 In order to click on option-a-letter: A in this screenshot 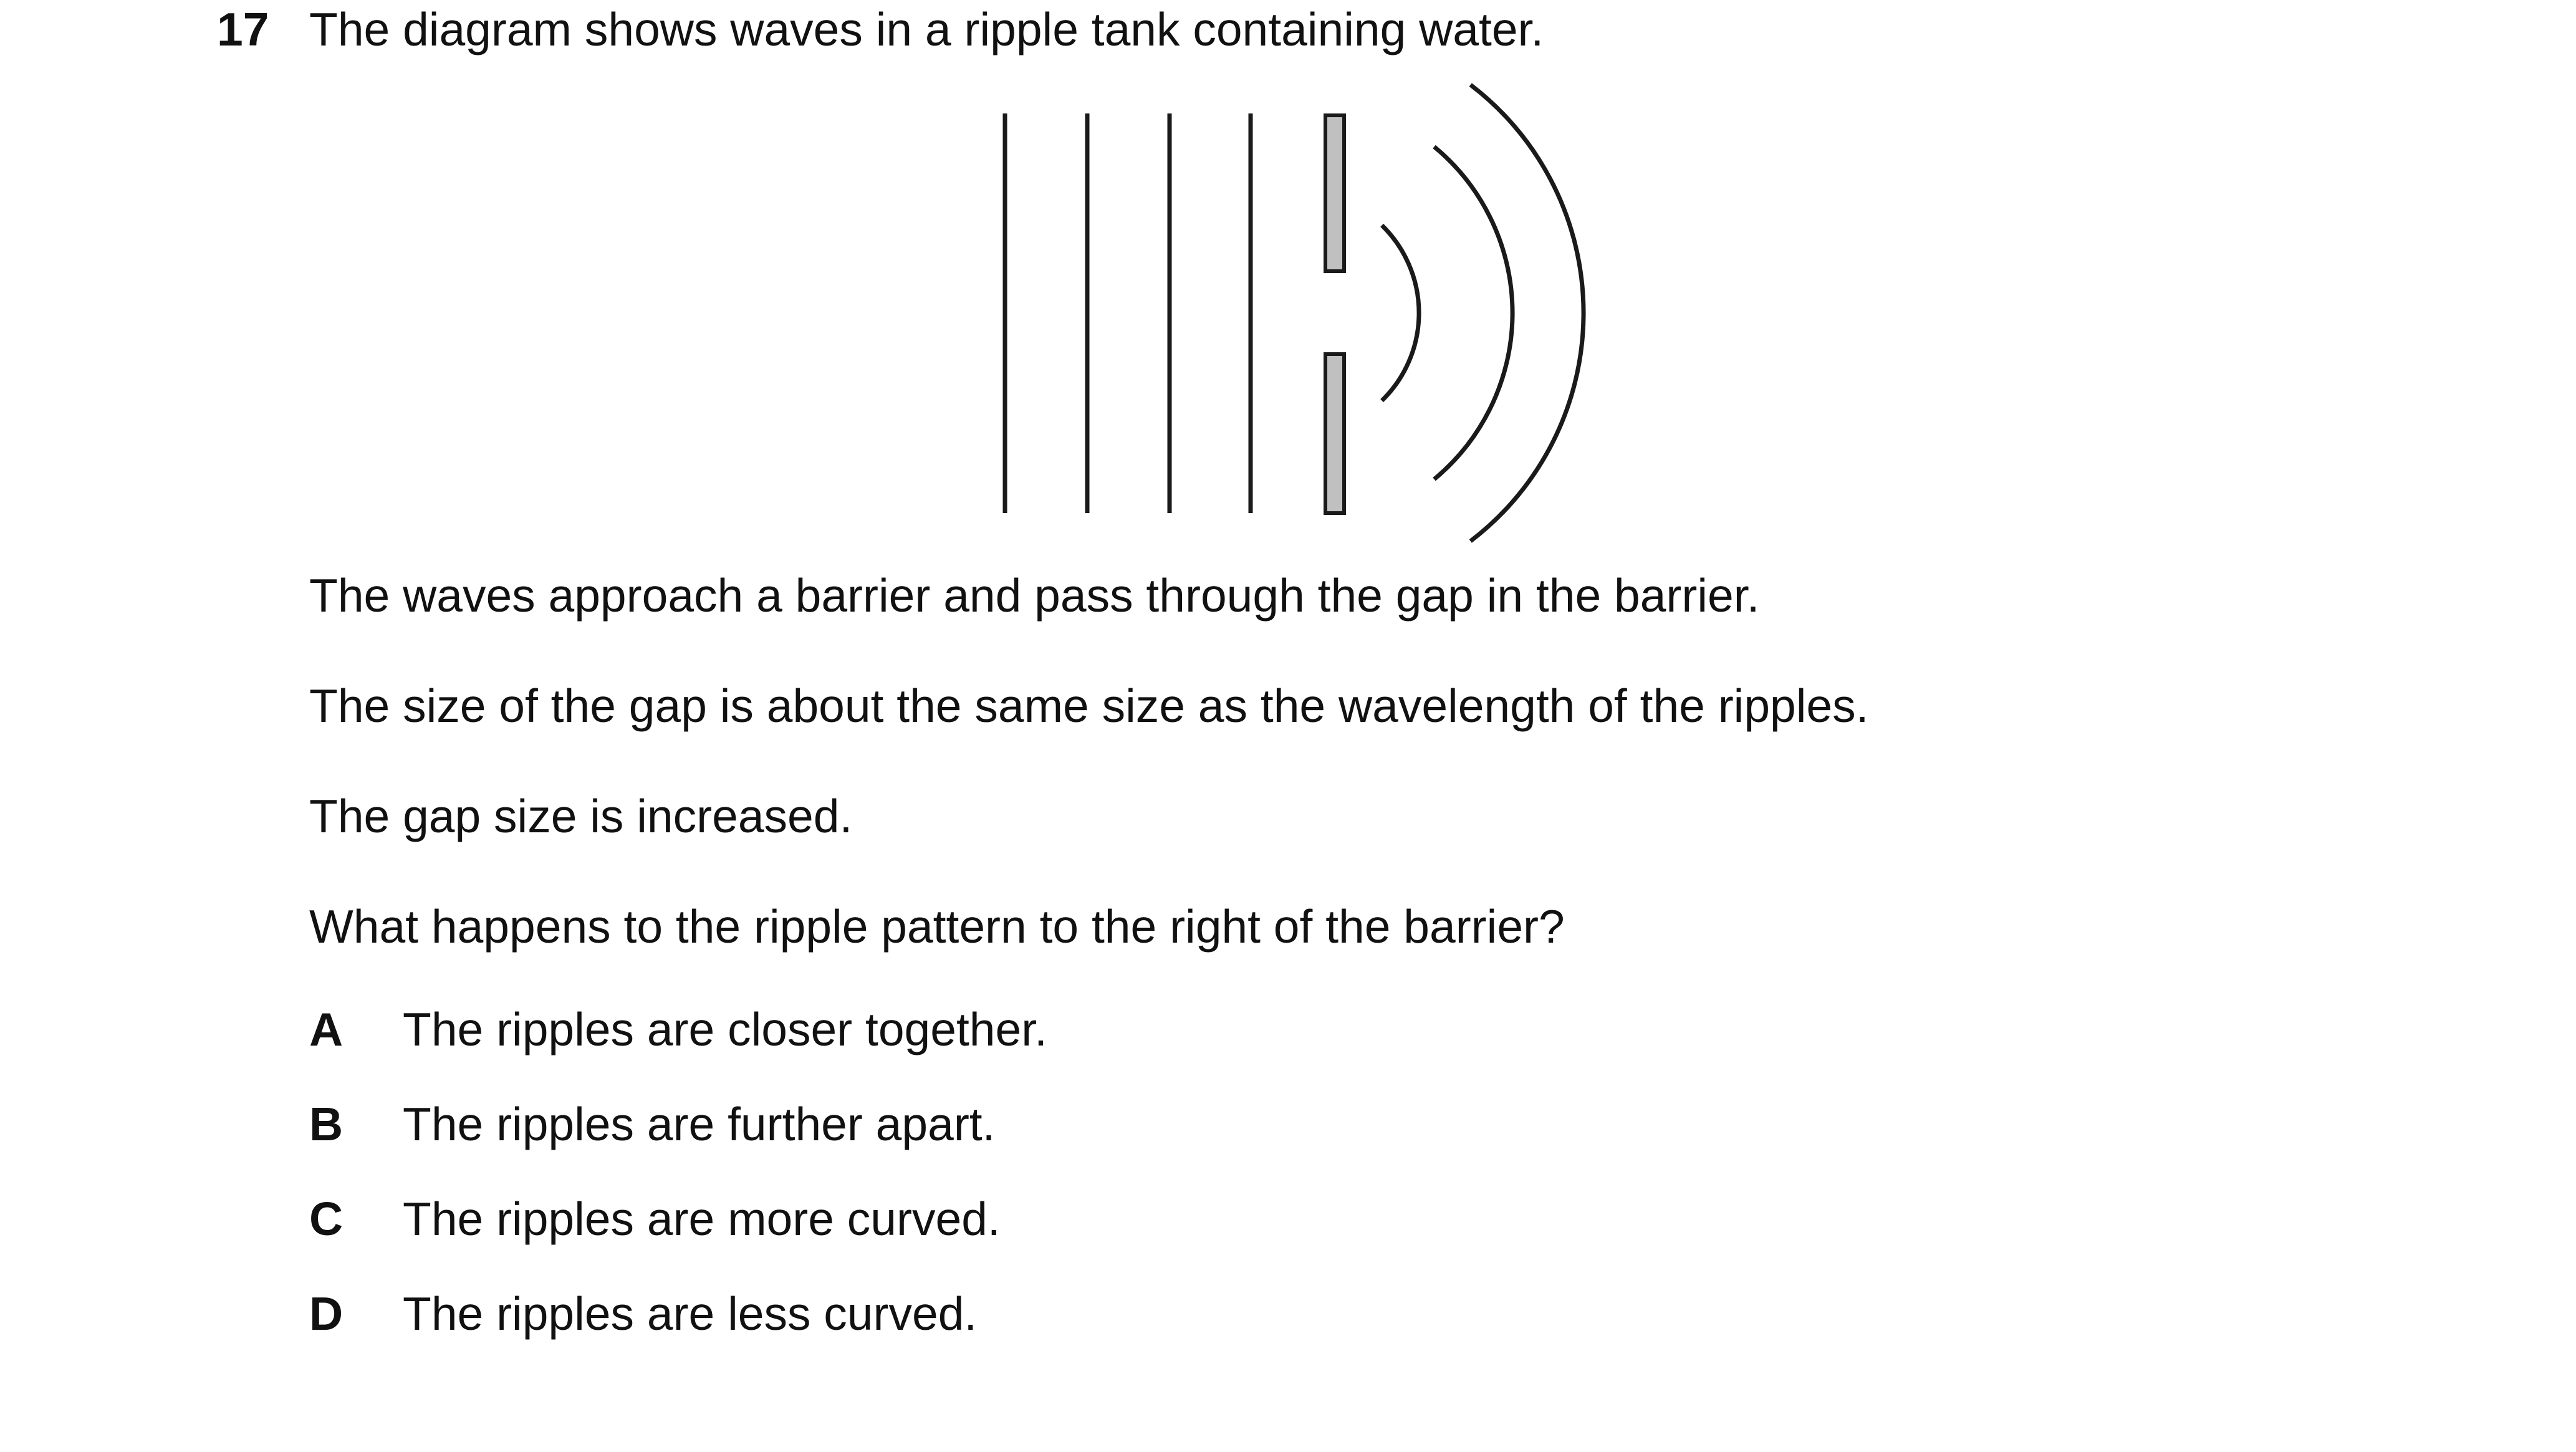, I will do `click(326, 1029)`.